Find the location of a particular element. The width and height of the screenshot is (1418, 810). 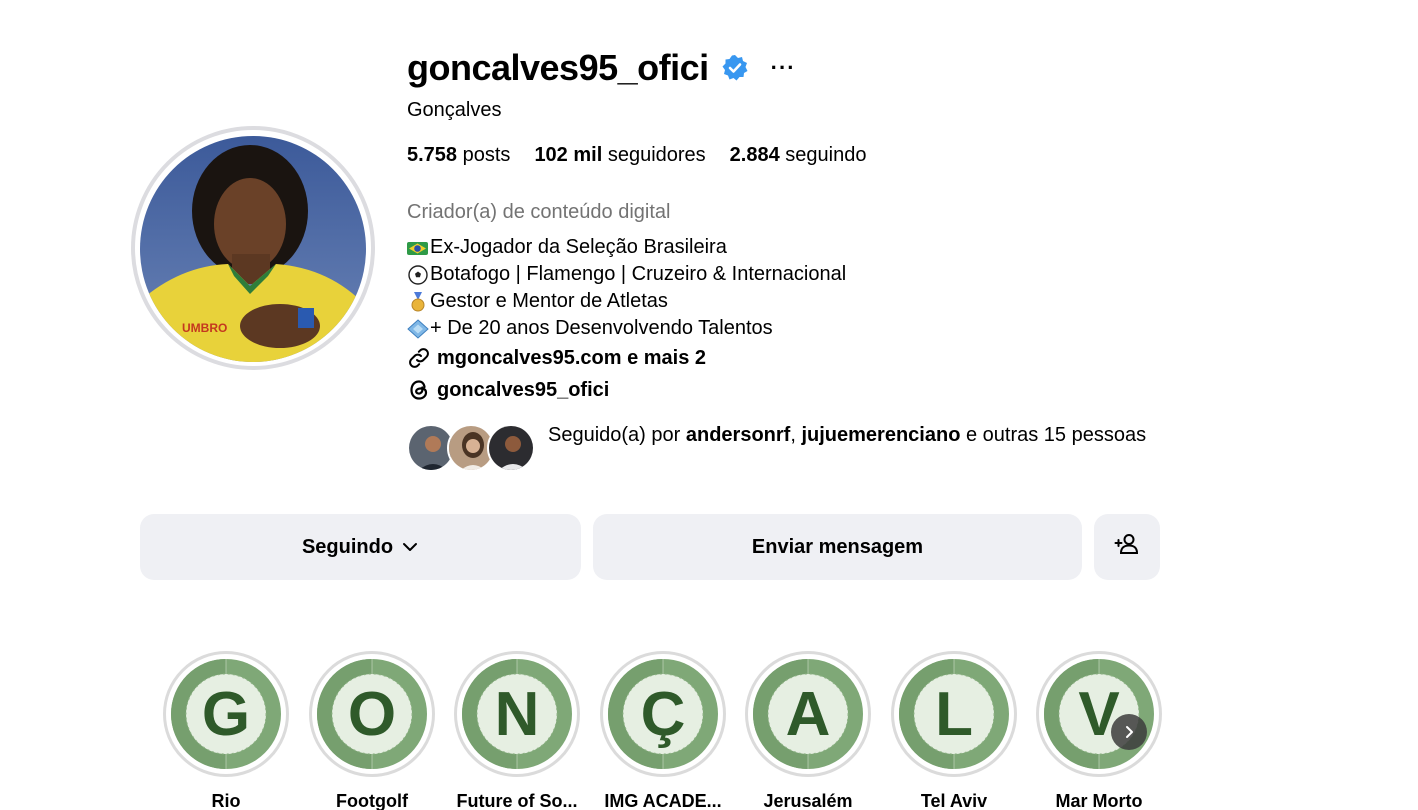

verified-badge-icon is located at coordinates (735, 68).